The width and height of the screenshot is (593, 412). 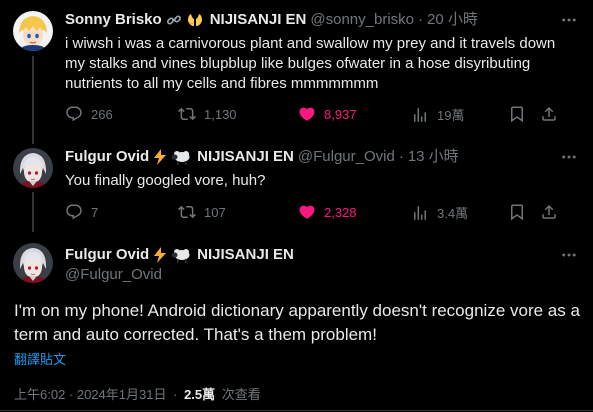 I want to click on timestamp: 13 小時, so click(x=433, y=157).